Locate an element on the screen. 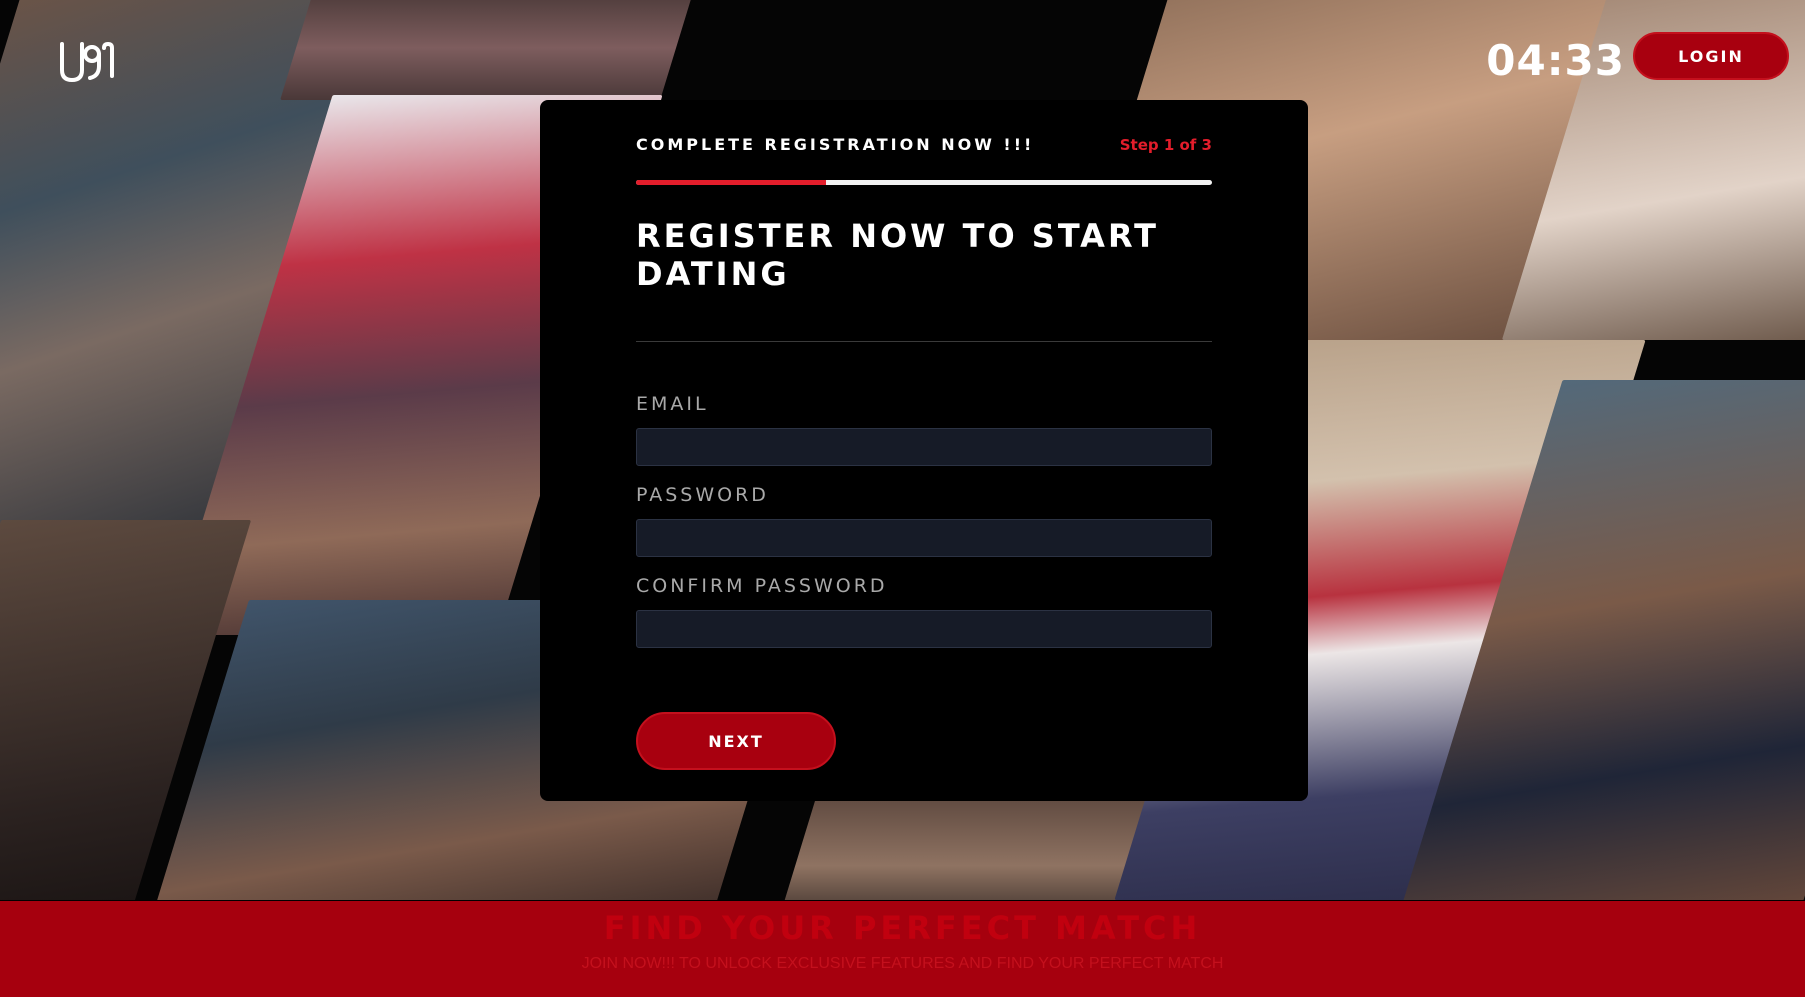 This screenshot has height=997, width=1805. progress-bar is located at coordinates (924, 182).